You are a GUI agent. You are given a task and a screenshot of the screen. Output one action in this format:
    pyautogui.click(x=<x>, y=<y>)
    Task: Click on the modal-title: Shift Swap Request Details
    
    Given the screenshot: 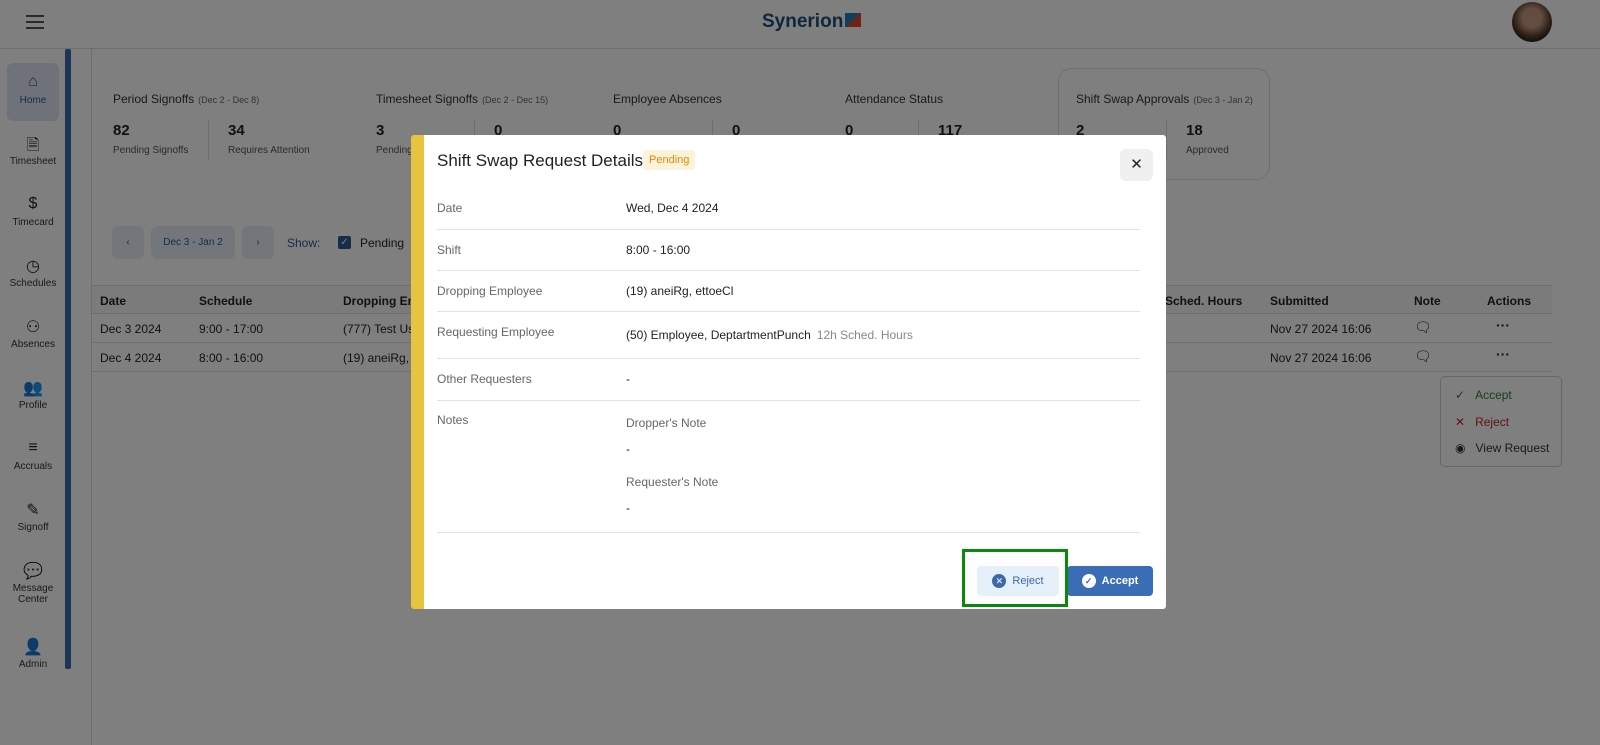 What is the action you would take?
    pyautogui.click(x=540, y=160)
    